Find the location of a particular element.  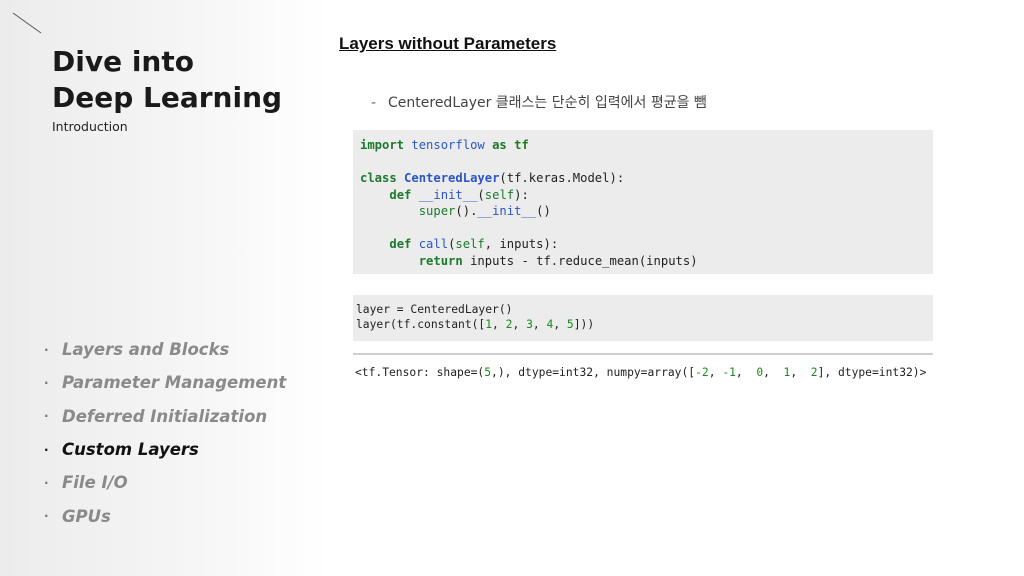

nav-item-deferred-initialization: · Deferred Initialization is located at coordinates (165, 416).